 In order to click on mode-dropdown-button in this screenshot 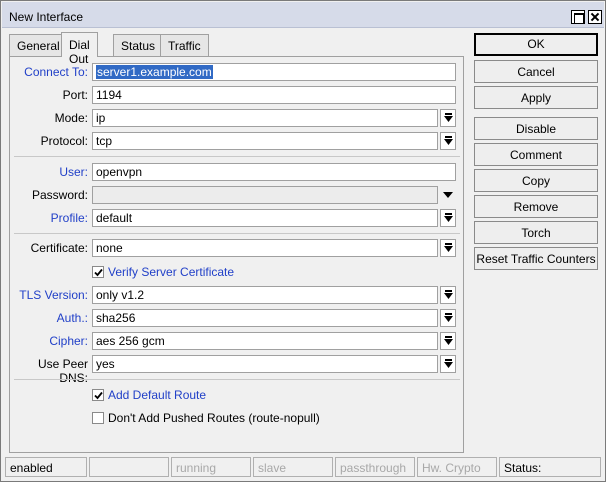, I will do `click(448, 118)`.